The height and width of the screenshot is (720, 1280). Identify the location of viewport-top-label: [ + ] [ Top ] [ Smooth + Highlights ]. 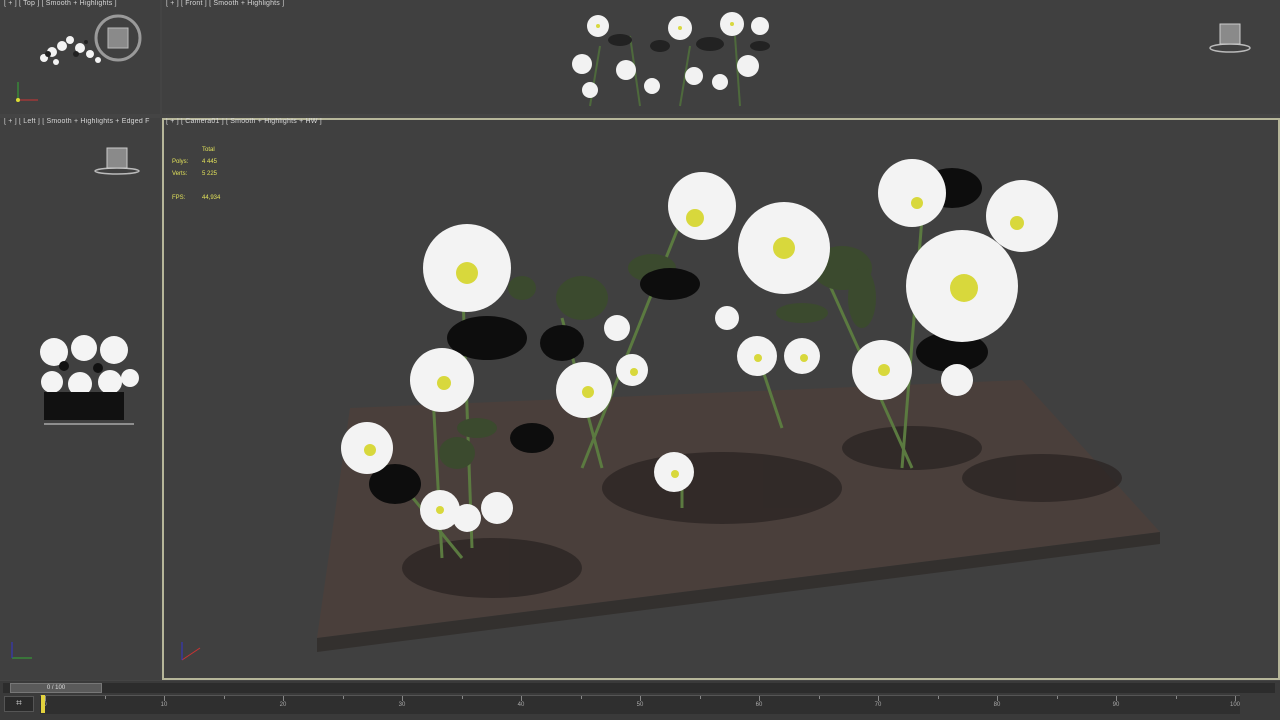
(60, 3).